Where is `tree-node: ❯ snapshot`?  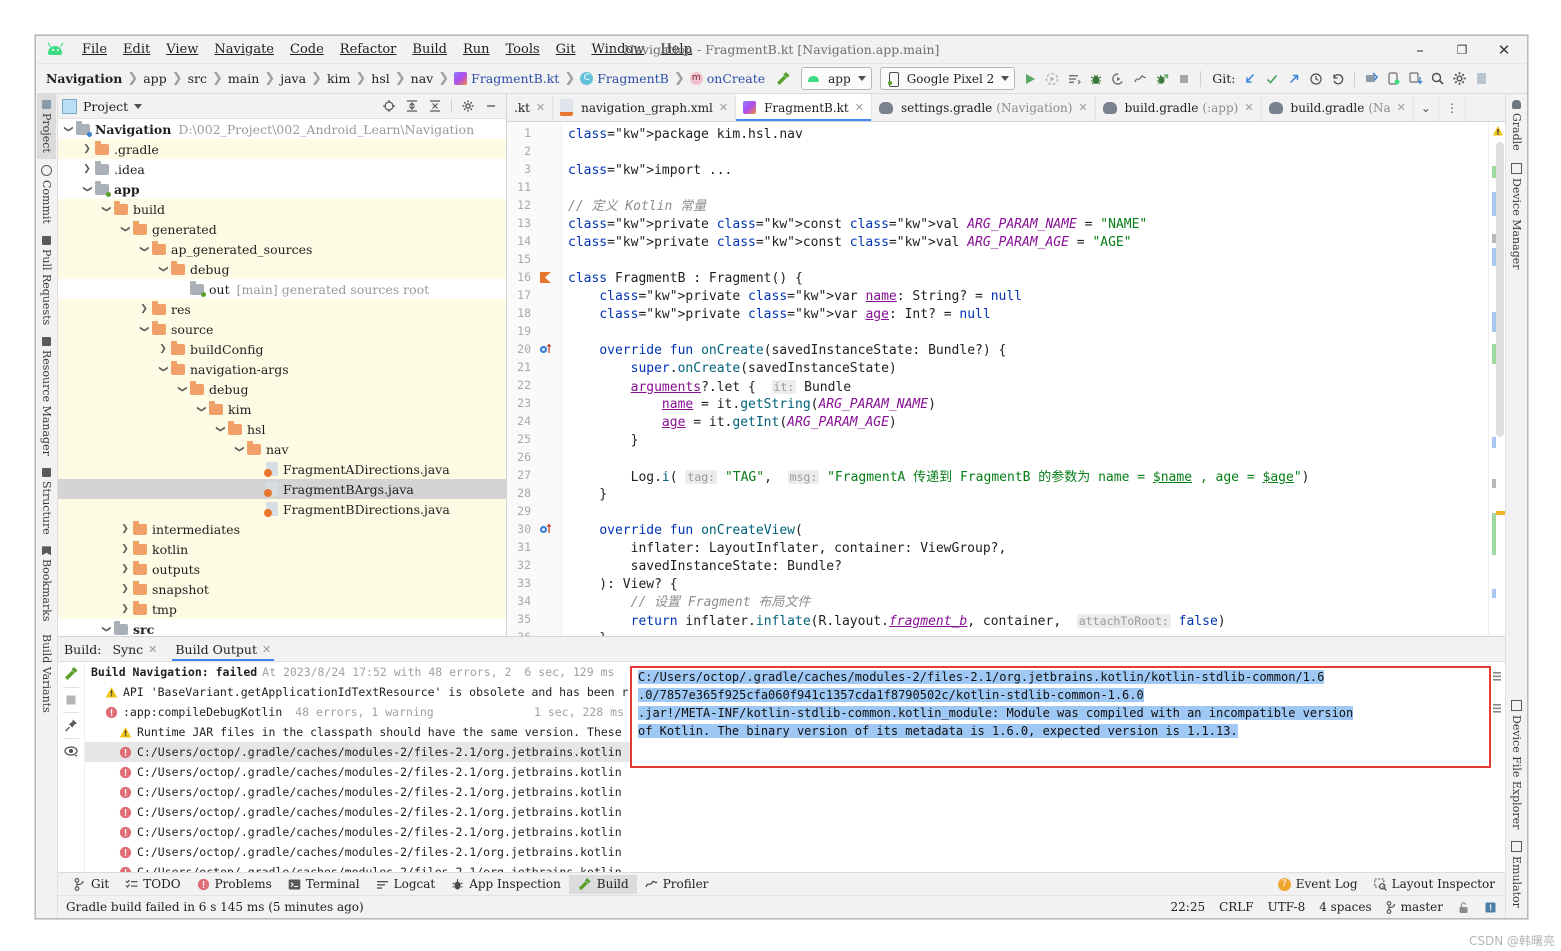 tree-node: ❯ snapshot is located at coordinates (282, 589).